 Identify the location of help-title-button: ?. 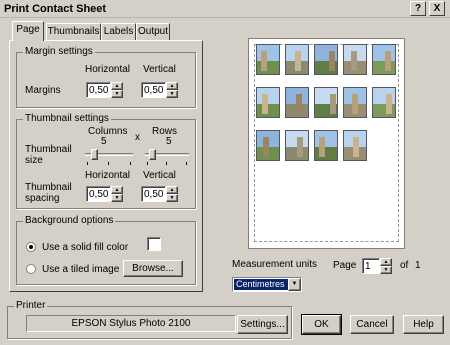
(418, 8).